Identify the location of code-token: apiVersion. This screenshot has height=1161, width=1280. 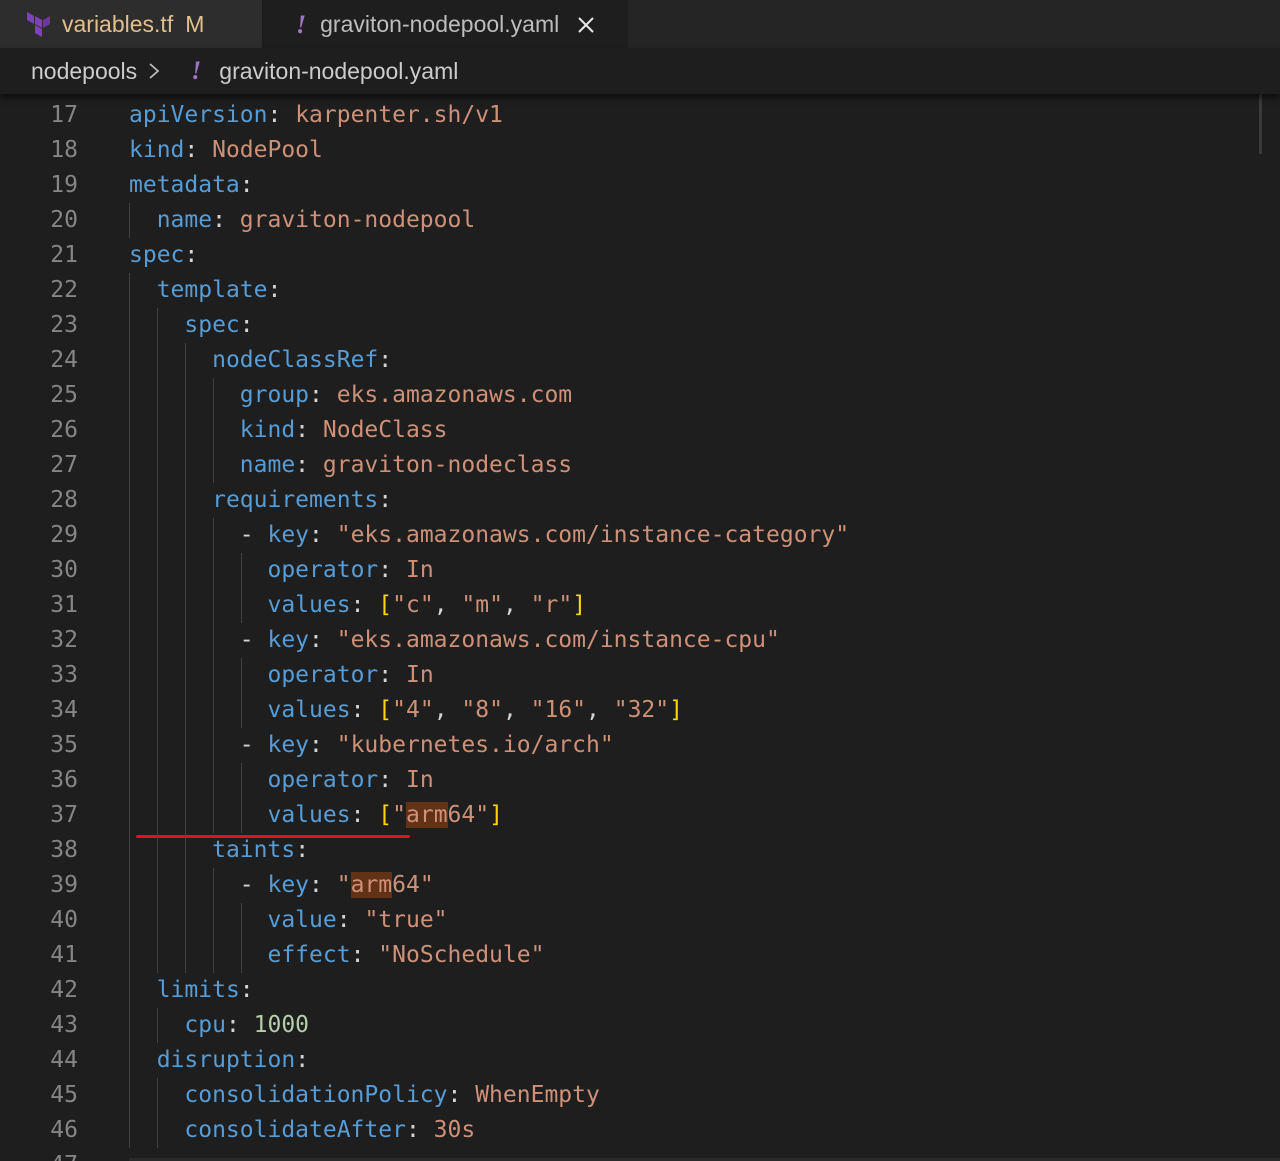
(198, 115).